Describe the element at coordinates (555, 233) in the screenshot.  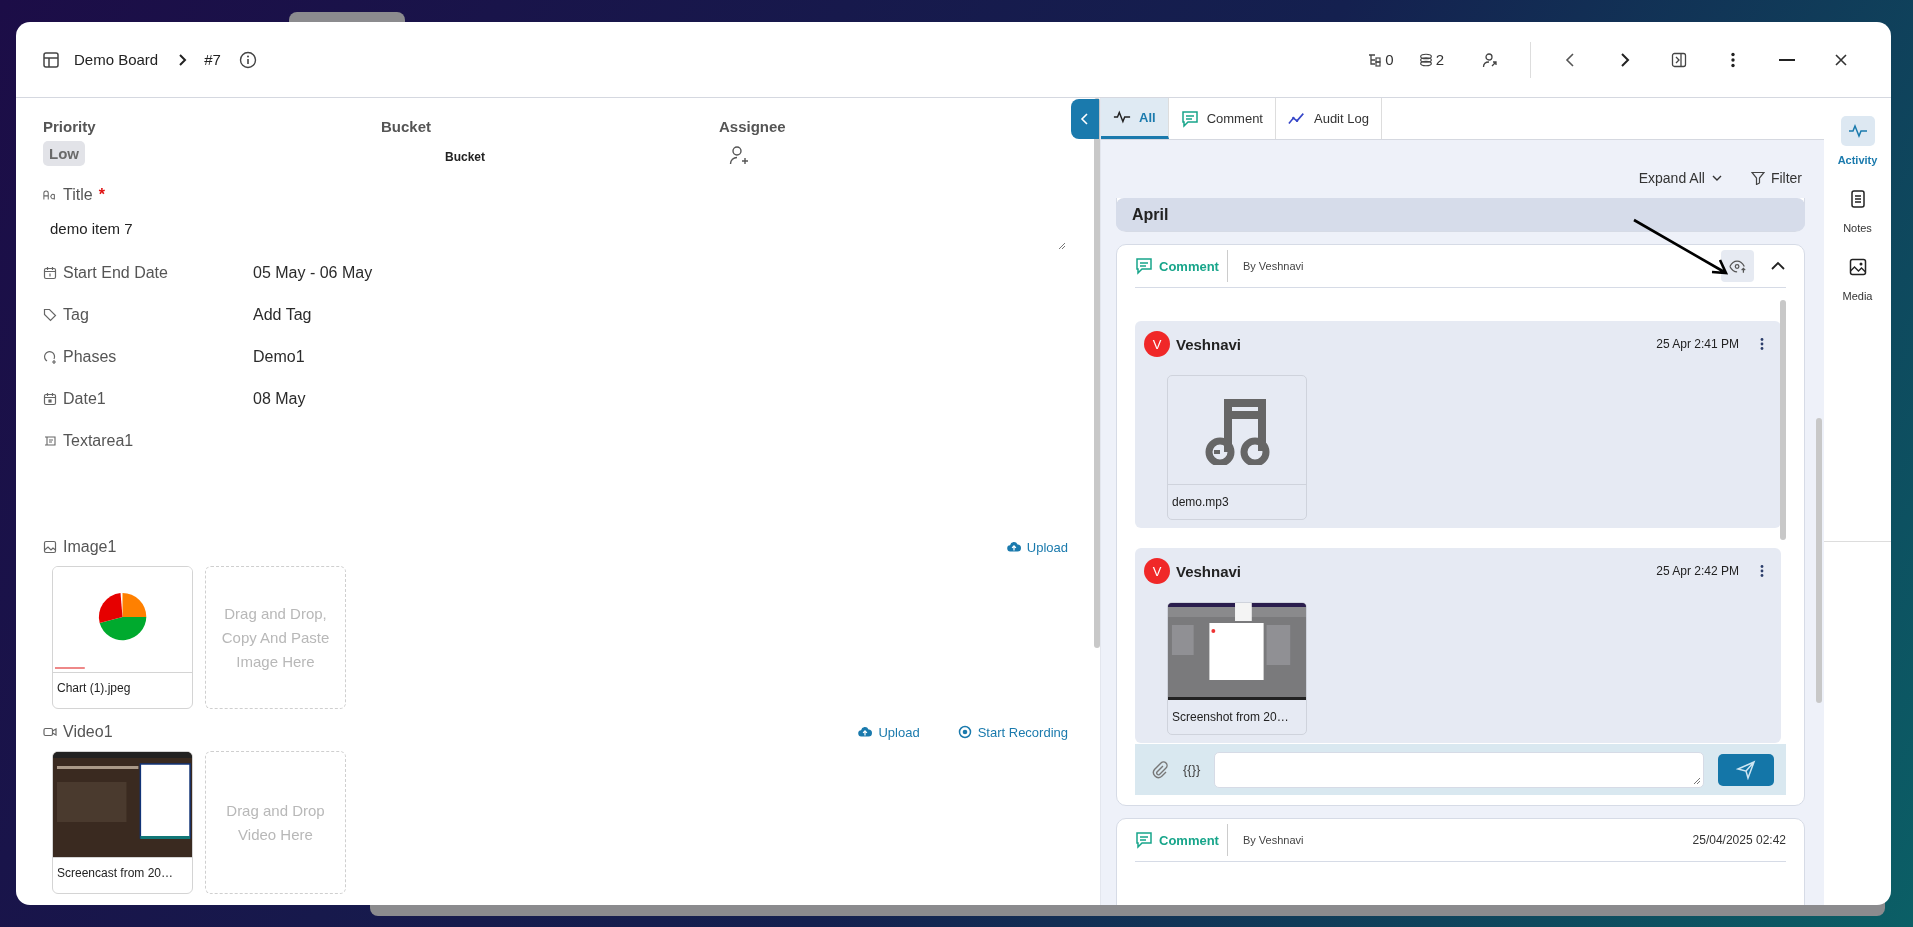
I see `title-field: demo item 7` at that location.